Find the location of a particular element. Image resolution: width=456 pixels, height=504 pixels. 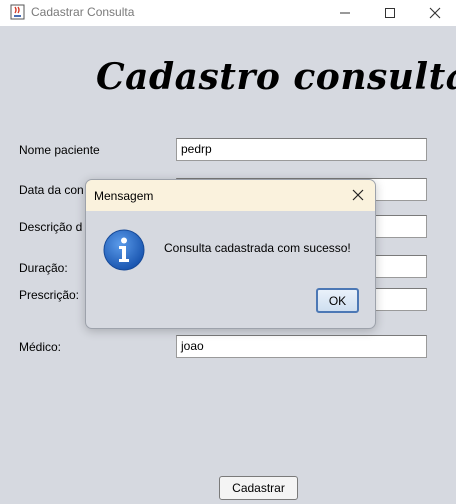

window-title: Cadastrar Consulta is located at coordinates (83, 12).